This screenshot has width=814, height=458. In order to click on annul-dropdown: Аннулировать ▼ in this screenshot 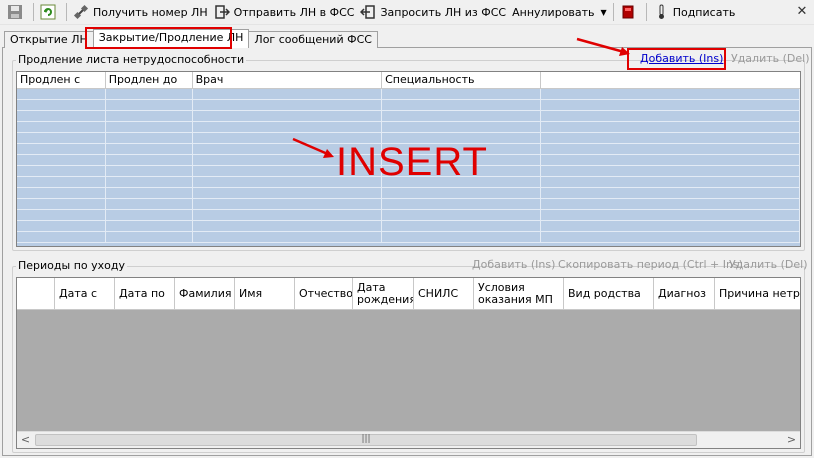, I will do `click(559, 12)`.